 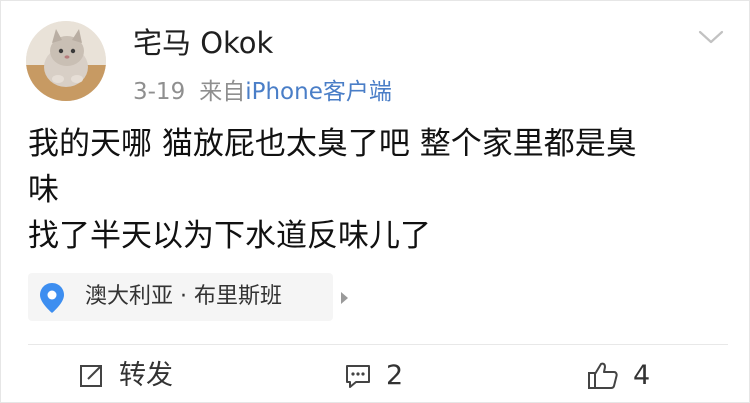 I want to click on like-count: 4, so click(x=642, y=375).